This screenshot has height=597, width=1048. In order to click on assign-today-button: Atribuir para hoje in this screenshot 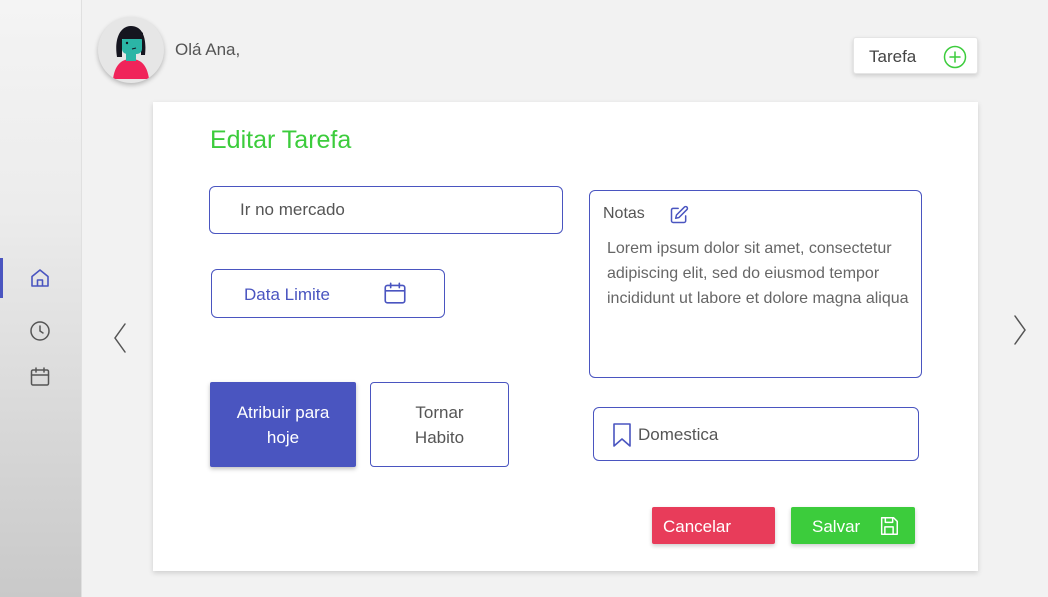, I will do `click(283, 424)`.